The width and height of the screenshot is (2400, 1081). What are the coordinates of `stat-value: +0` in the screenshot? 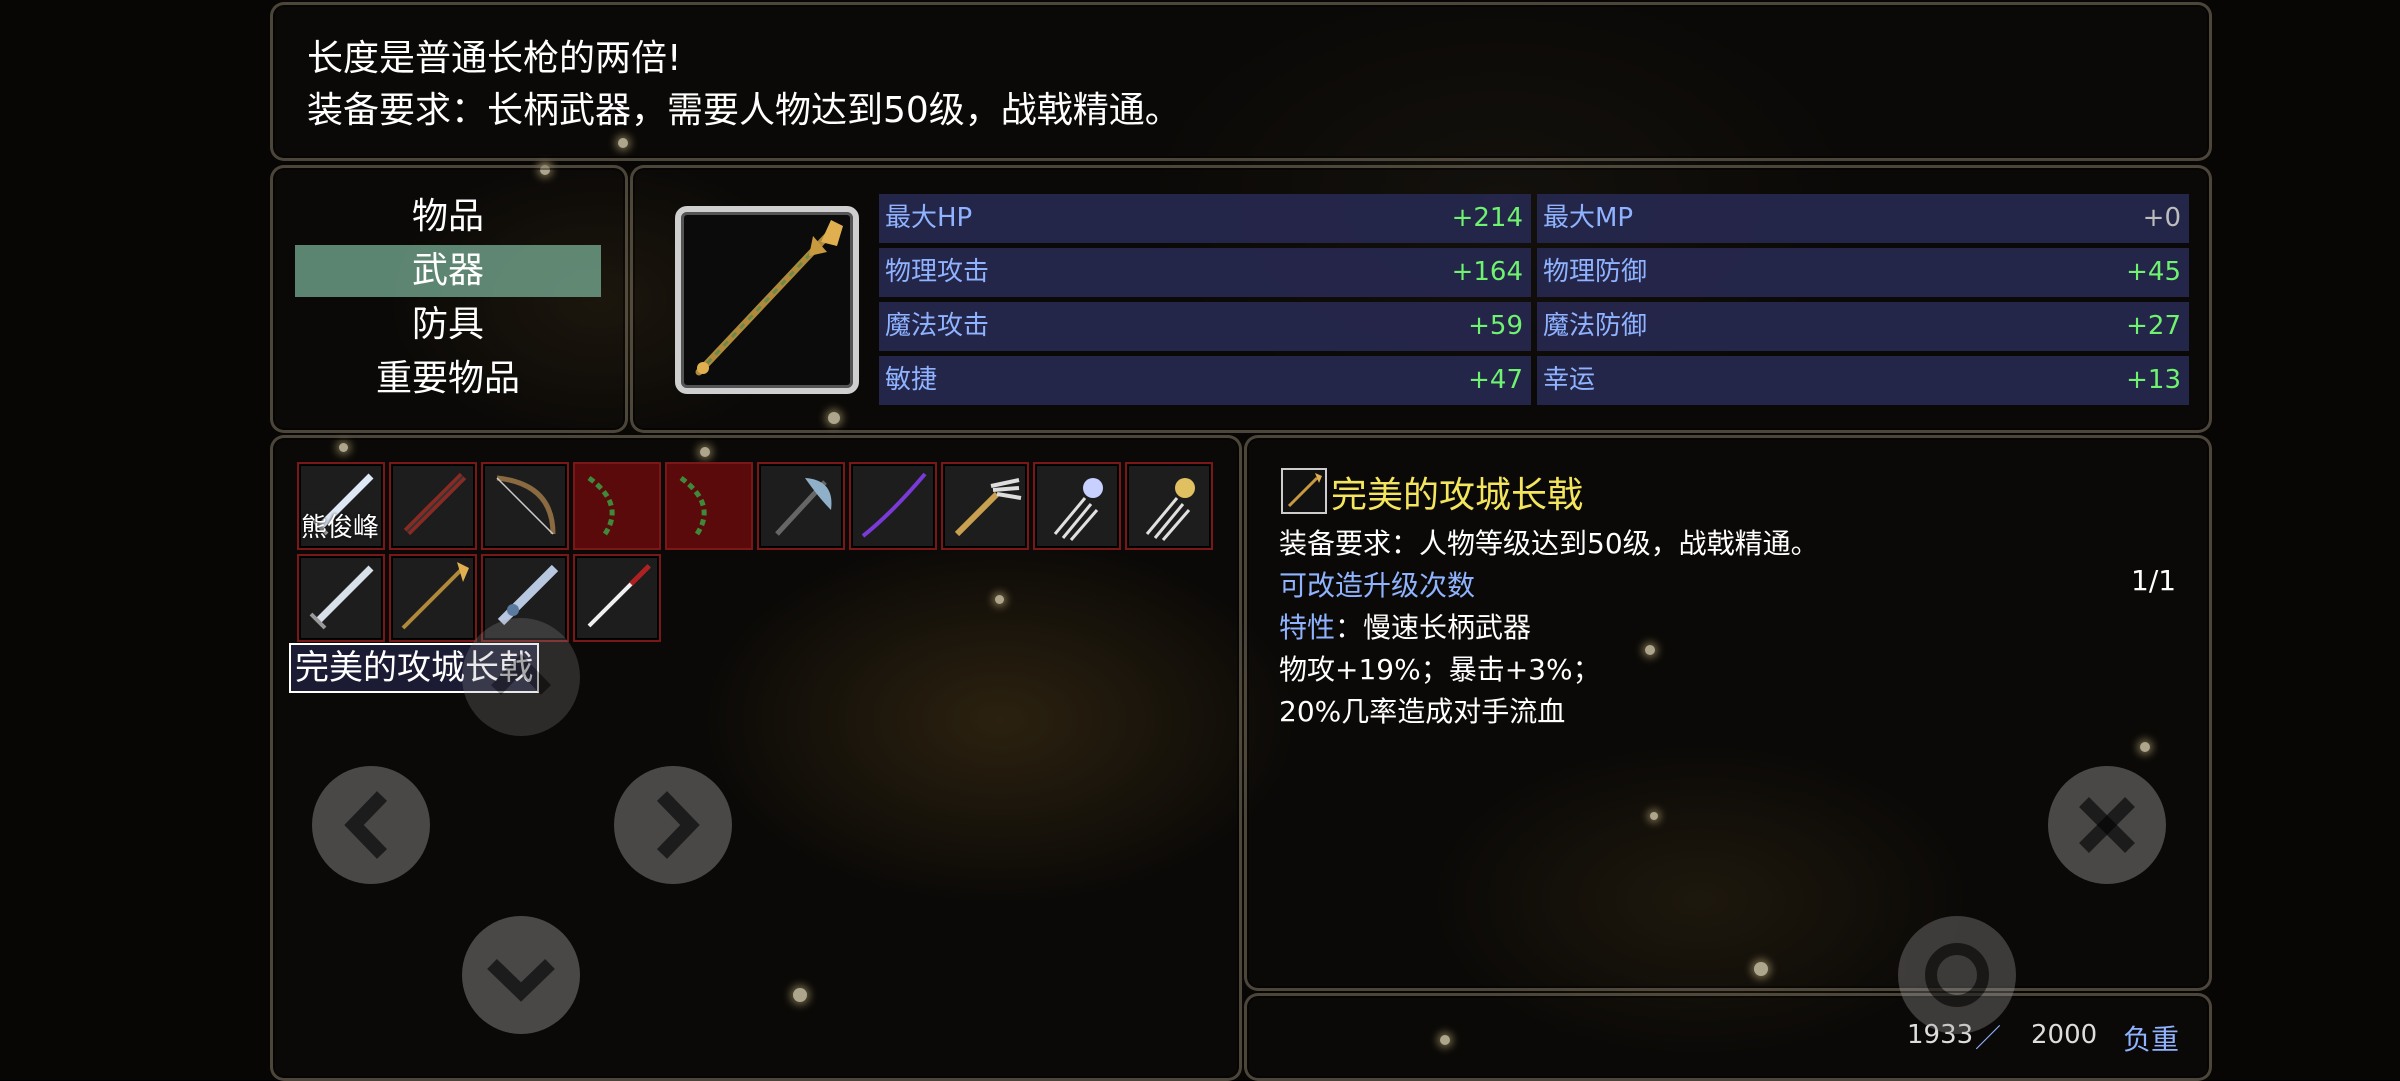 It's located at (2161, 218).